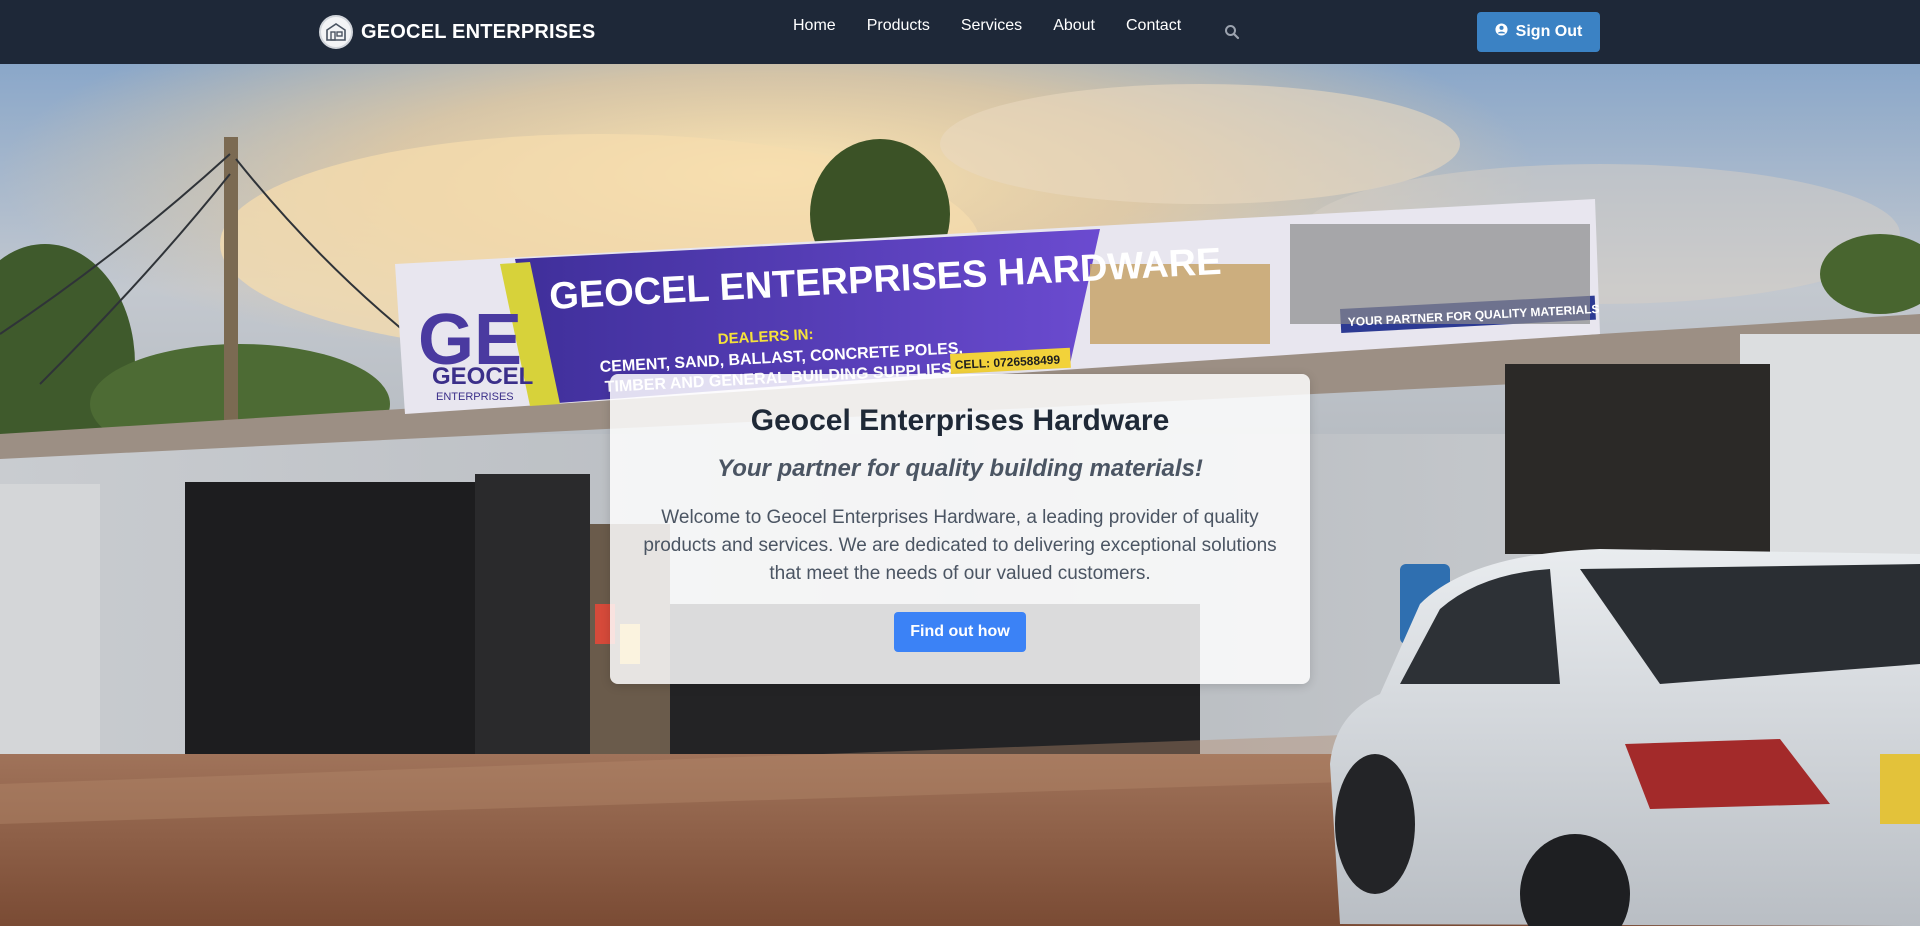 The height and width of the screenshot is (926, 1920). I want to click on nav-link-products: Products, so click(898, 26).